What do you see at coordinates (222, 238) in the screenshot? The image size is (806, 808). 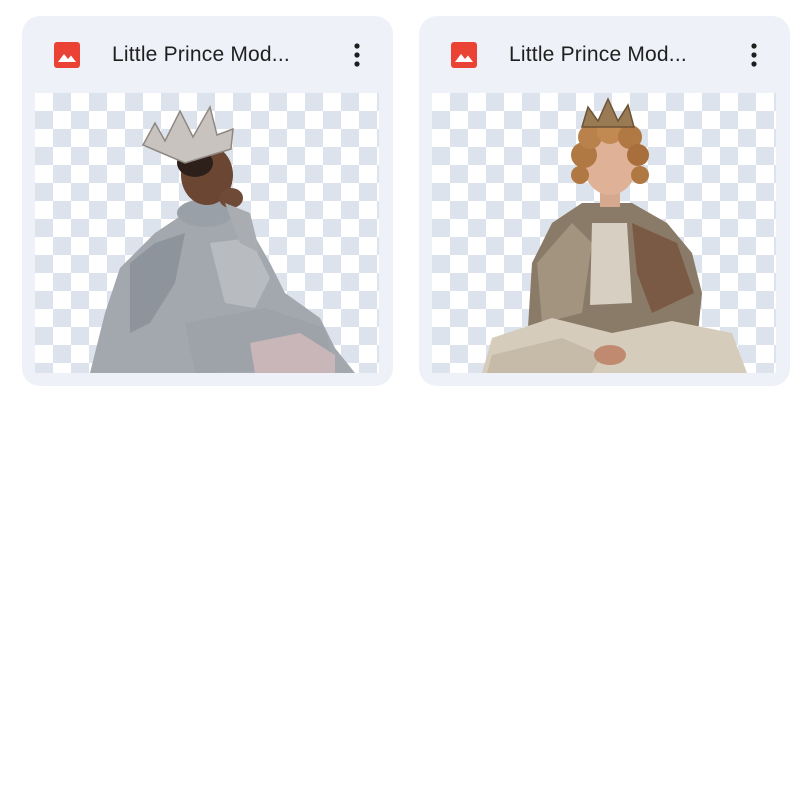 I see `boy-in-gray-outfit-wearing-crown-photo` at bounding box center [222, 238].